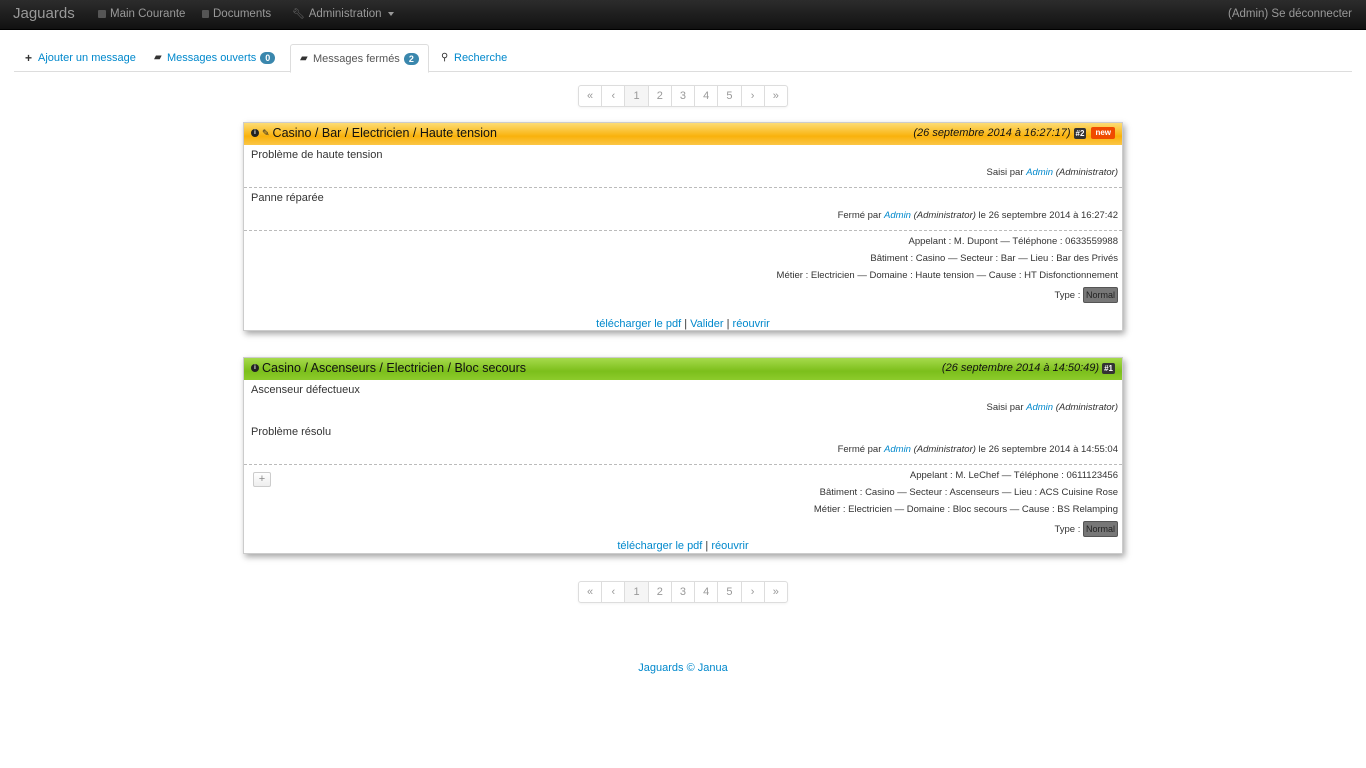 Image resolution: width=1366 pixels, height=768 pixels. I want to click on tab-messages-fermes: ▰ Messages fermés 2, so click(359, 58).